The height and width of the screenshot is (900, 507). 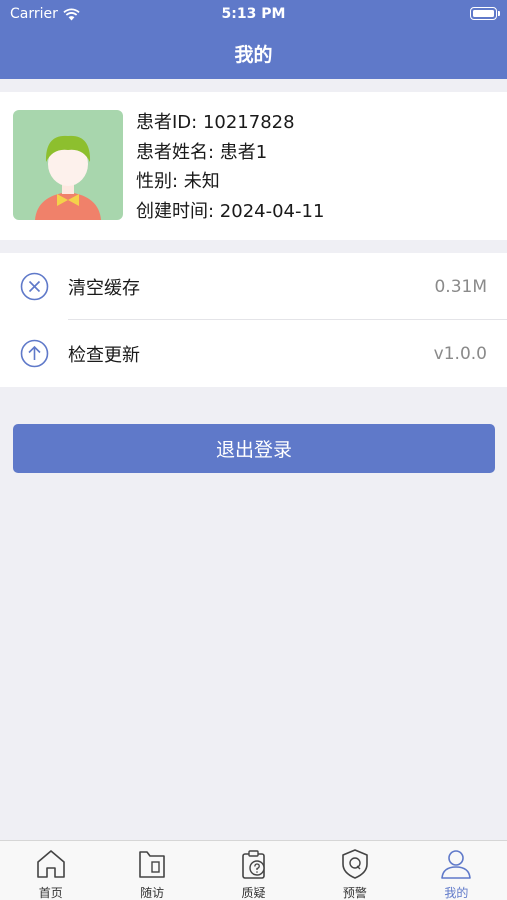 I want to click on query-icon, so click(x=253, y=864).